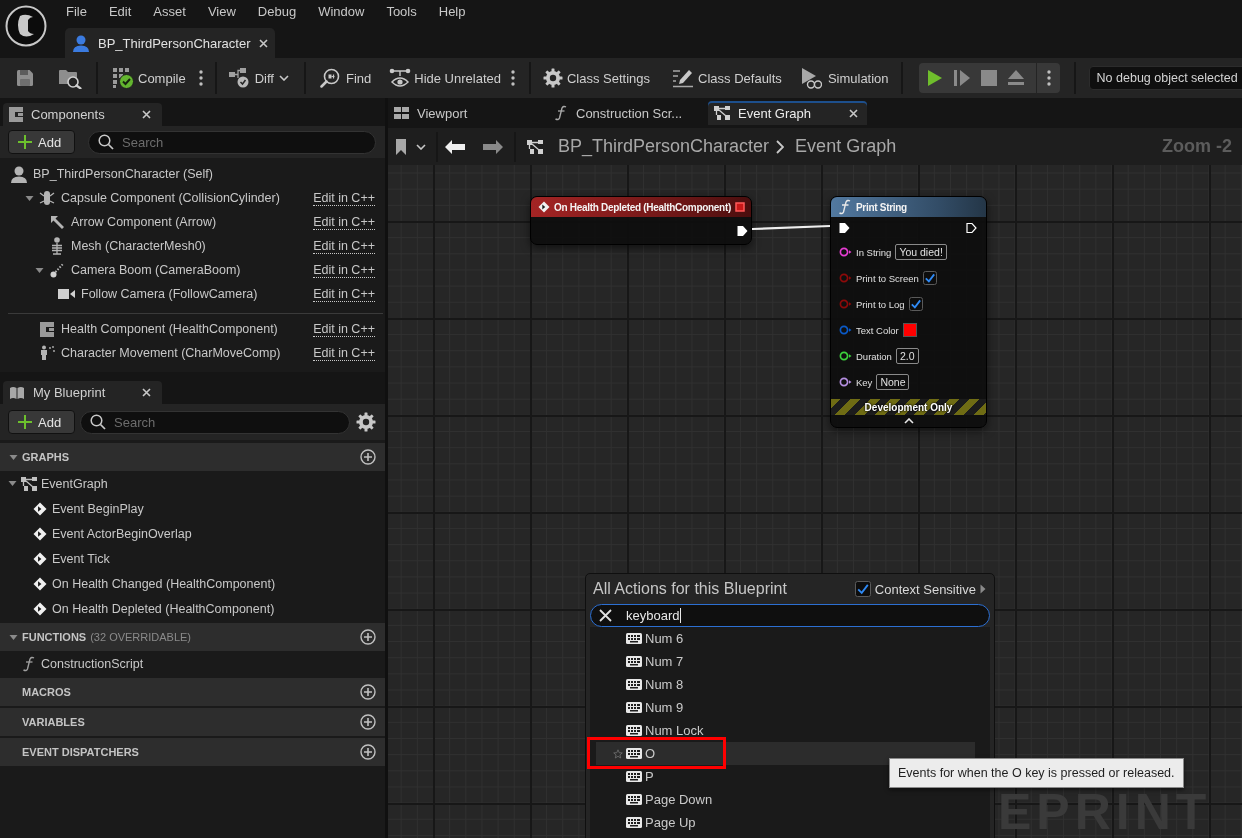 Image resolution: width=1242 pixels, height=838 pixels. What do you see at coordinates (122, 533) in the screenshot?
I see `blueprint-item-label: Event ActorBeginOverlap` at bounding box center [122, 533].